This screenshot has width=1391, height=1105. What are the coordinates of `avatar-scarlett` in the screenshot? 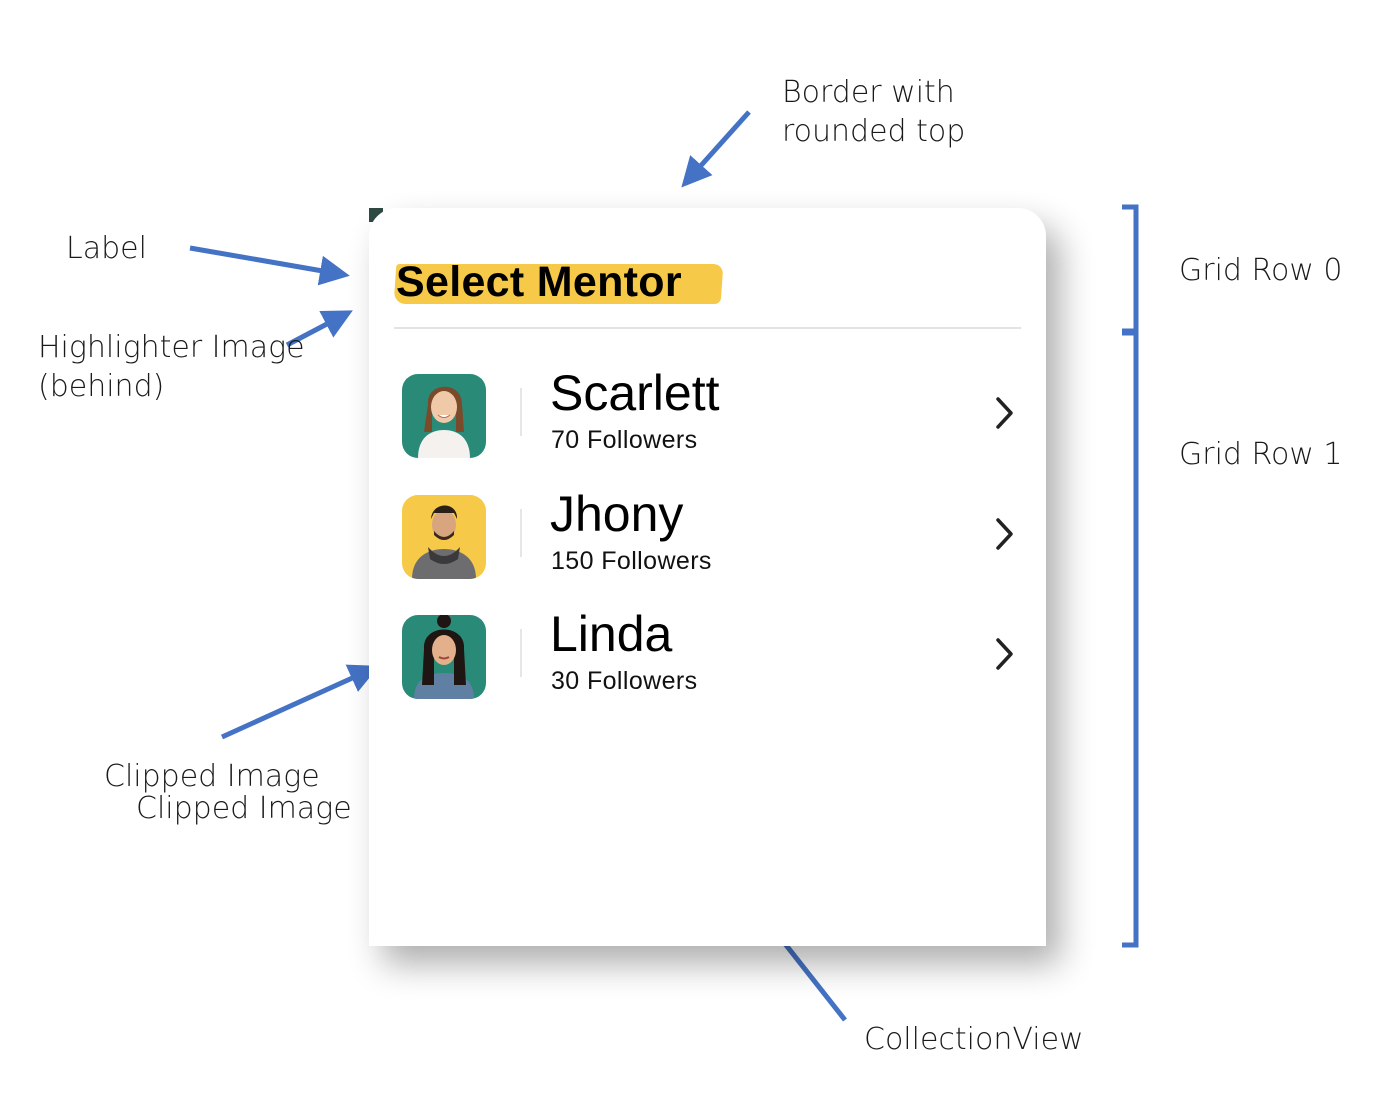 It's located at (444, 416).